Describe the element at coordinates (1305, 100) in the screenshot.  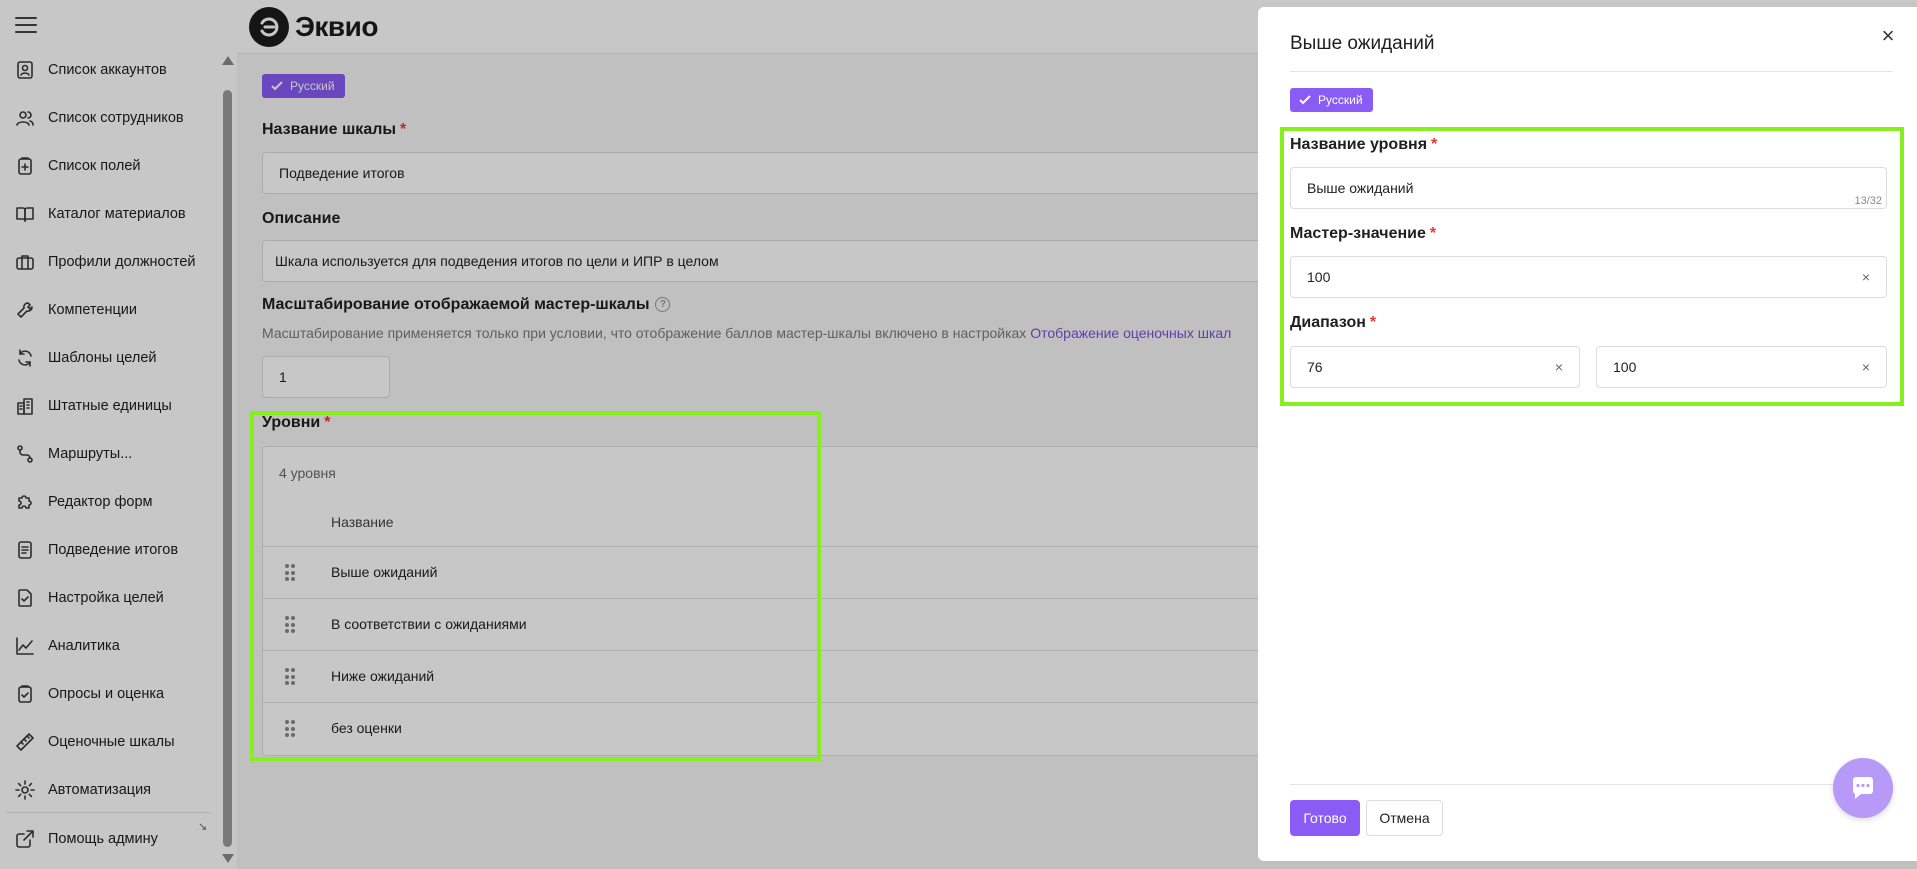
I see `check-icon` at that location.